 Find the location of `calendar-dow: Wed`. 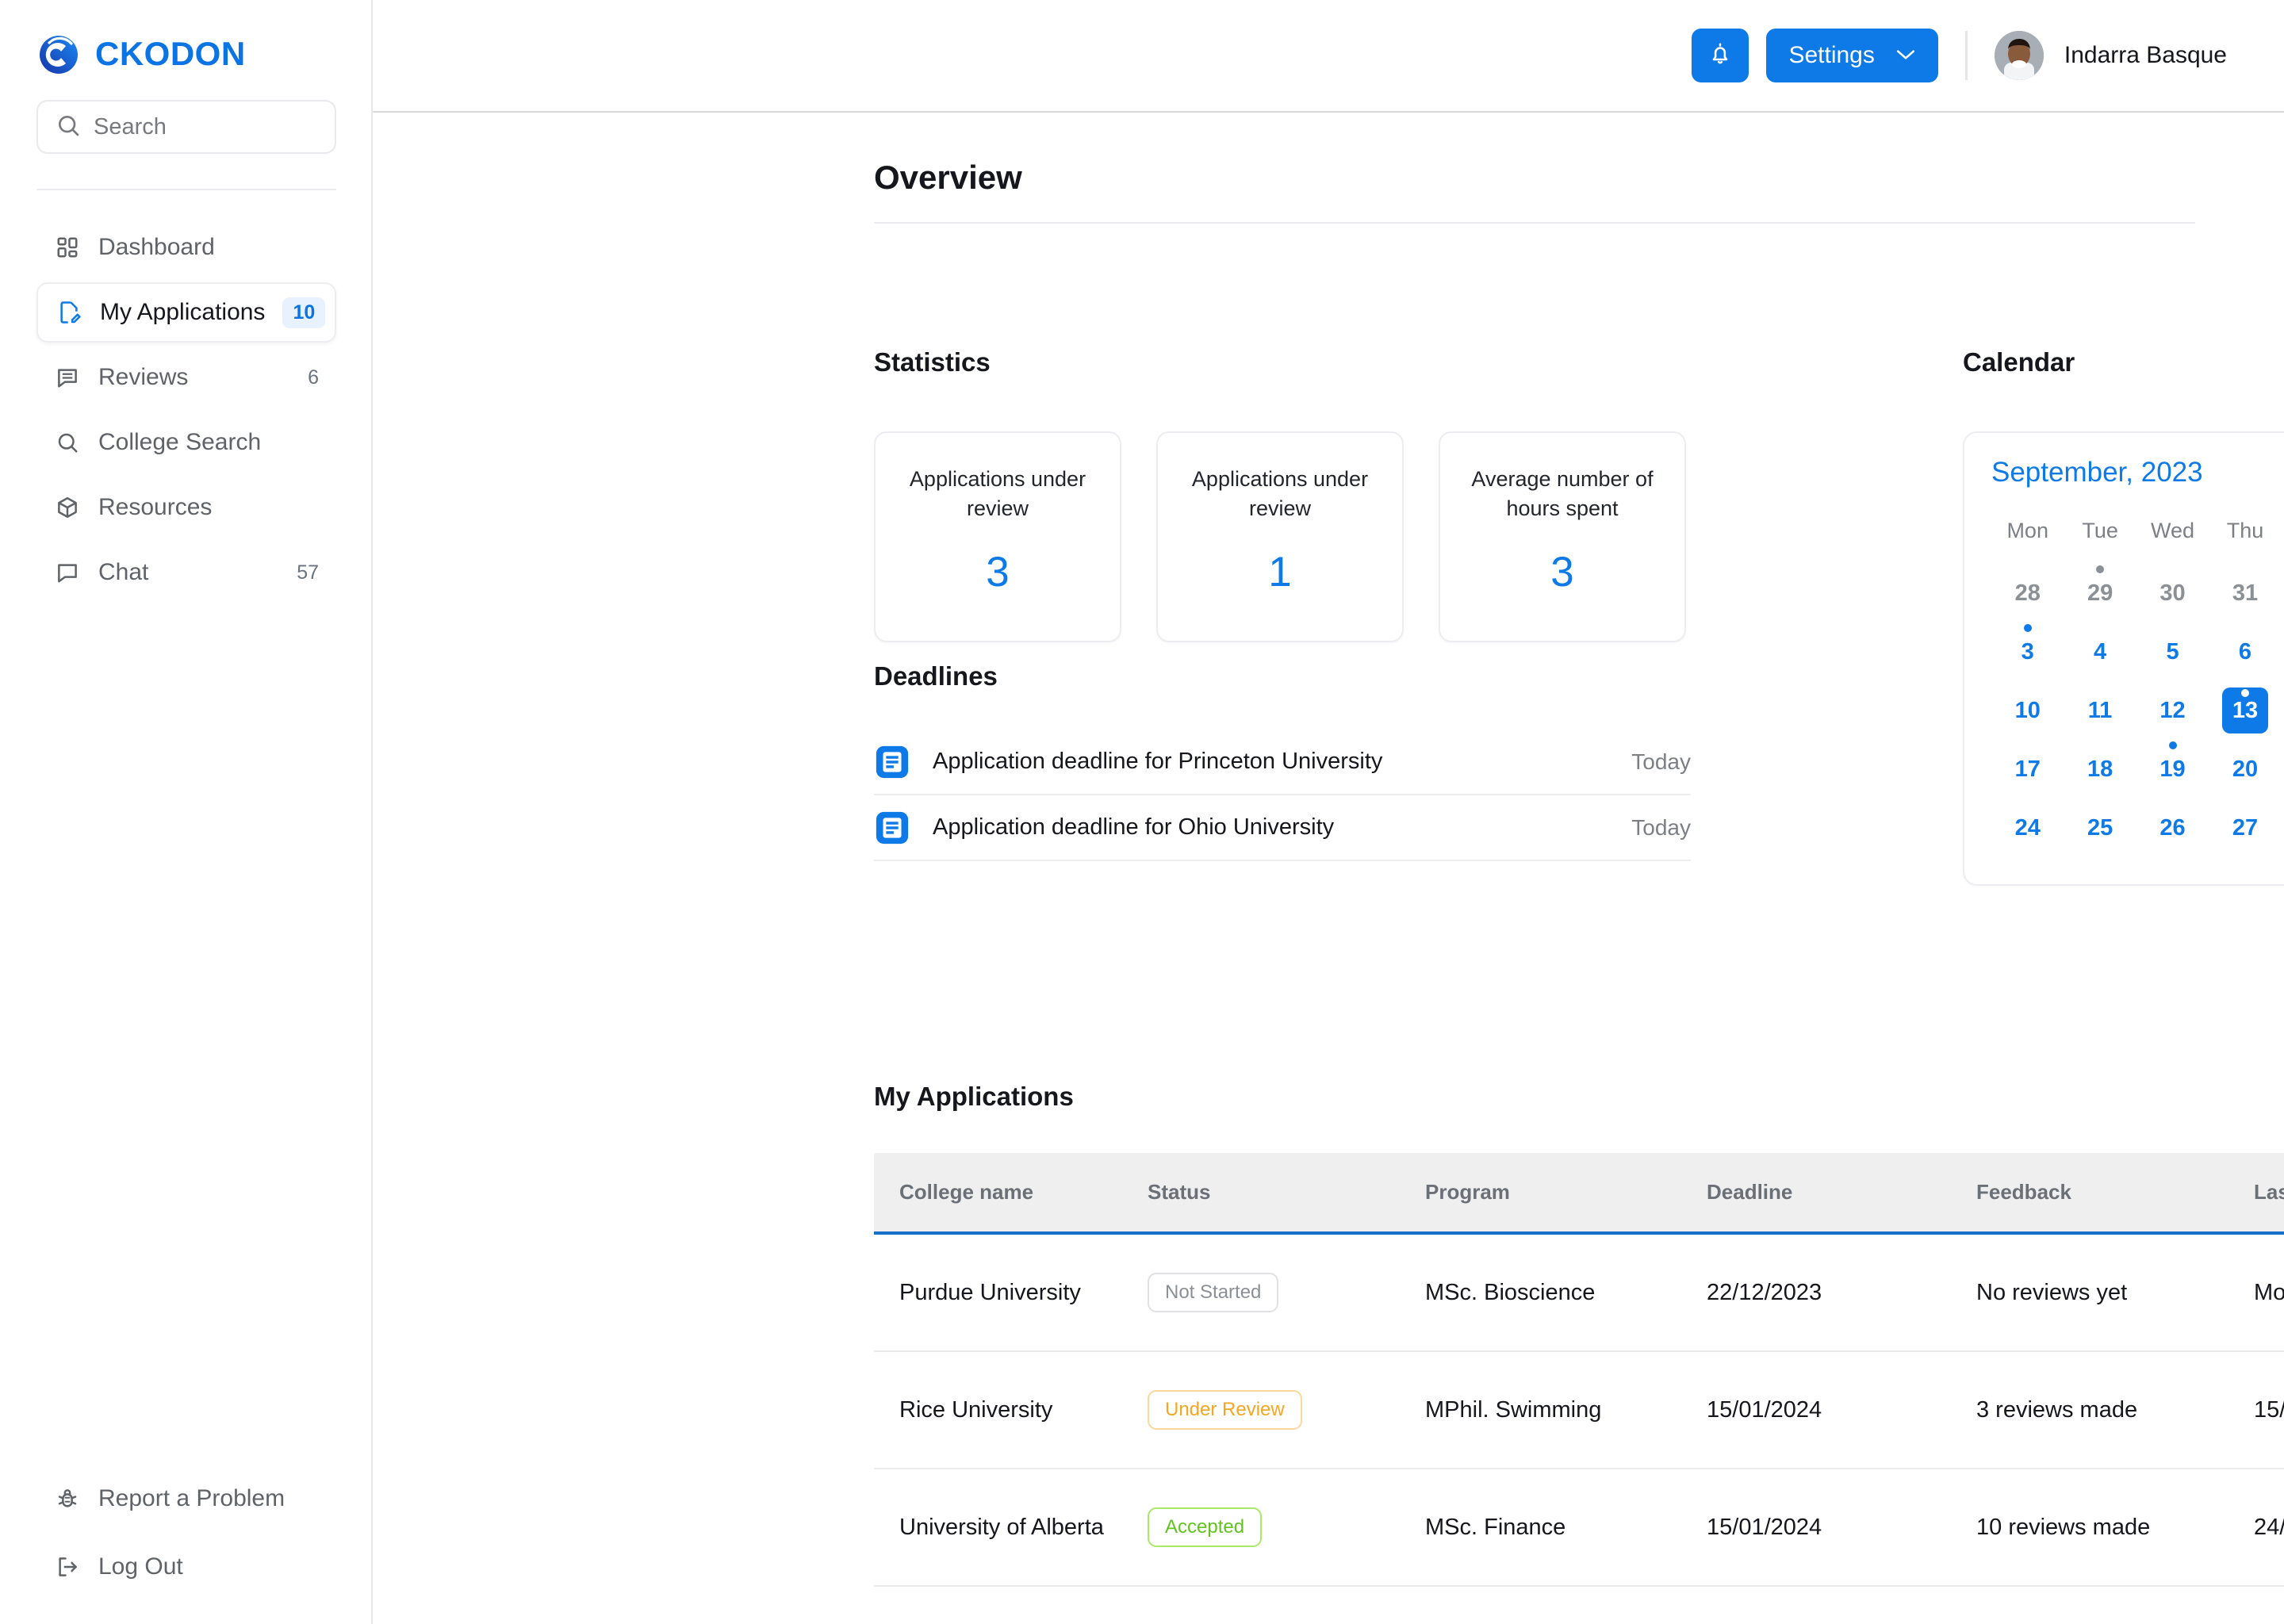

calendar-dow: Wed is located at coordinates (2173, 530).